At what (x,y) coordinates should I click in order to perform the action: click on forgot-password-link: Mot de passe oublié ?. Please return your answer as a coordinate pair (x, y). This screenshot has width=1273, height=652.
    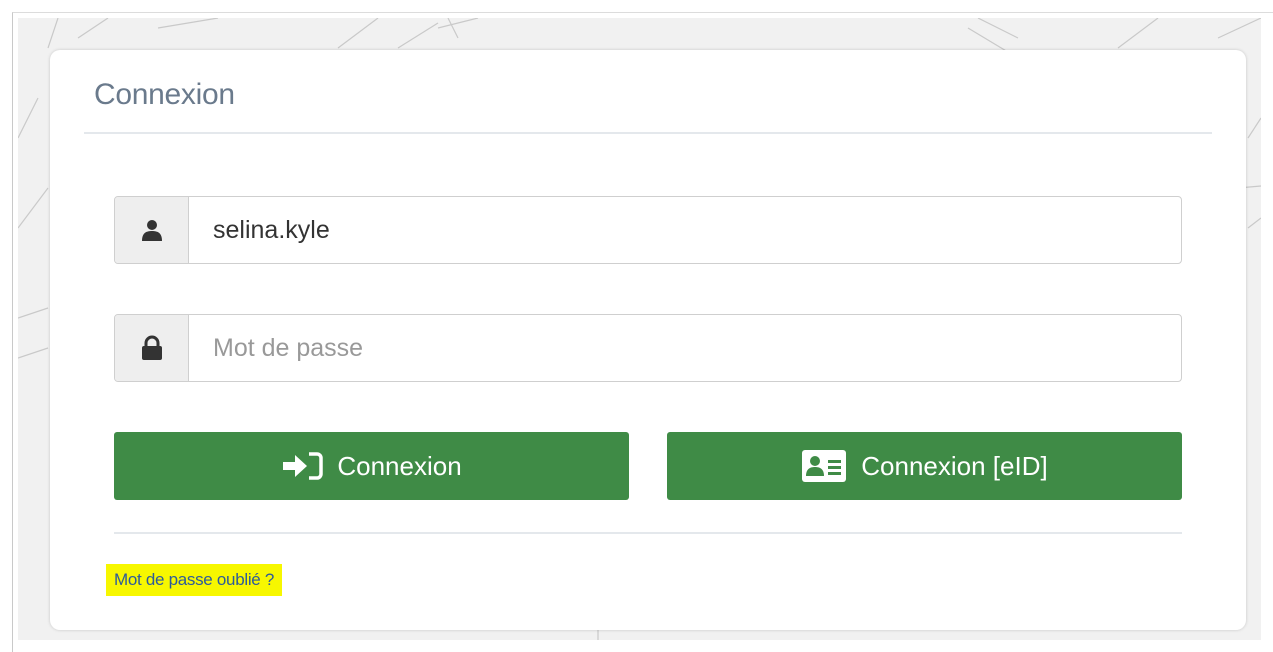
    Looking at the image, I should click on (194, 580).